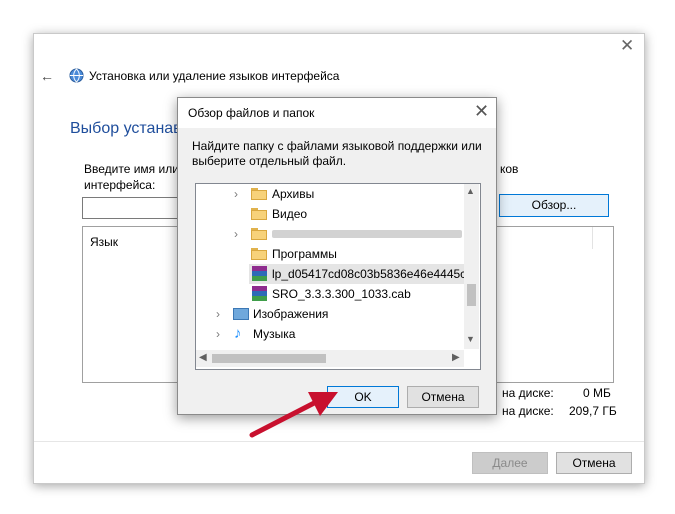  What do you see at coordinates (131, 177) in the screenshot?
I see `path-prompt-label: Введите имя или интерфейса:` at bounding box center [131, 177].